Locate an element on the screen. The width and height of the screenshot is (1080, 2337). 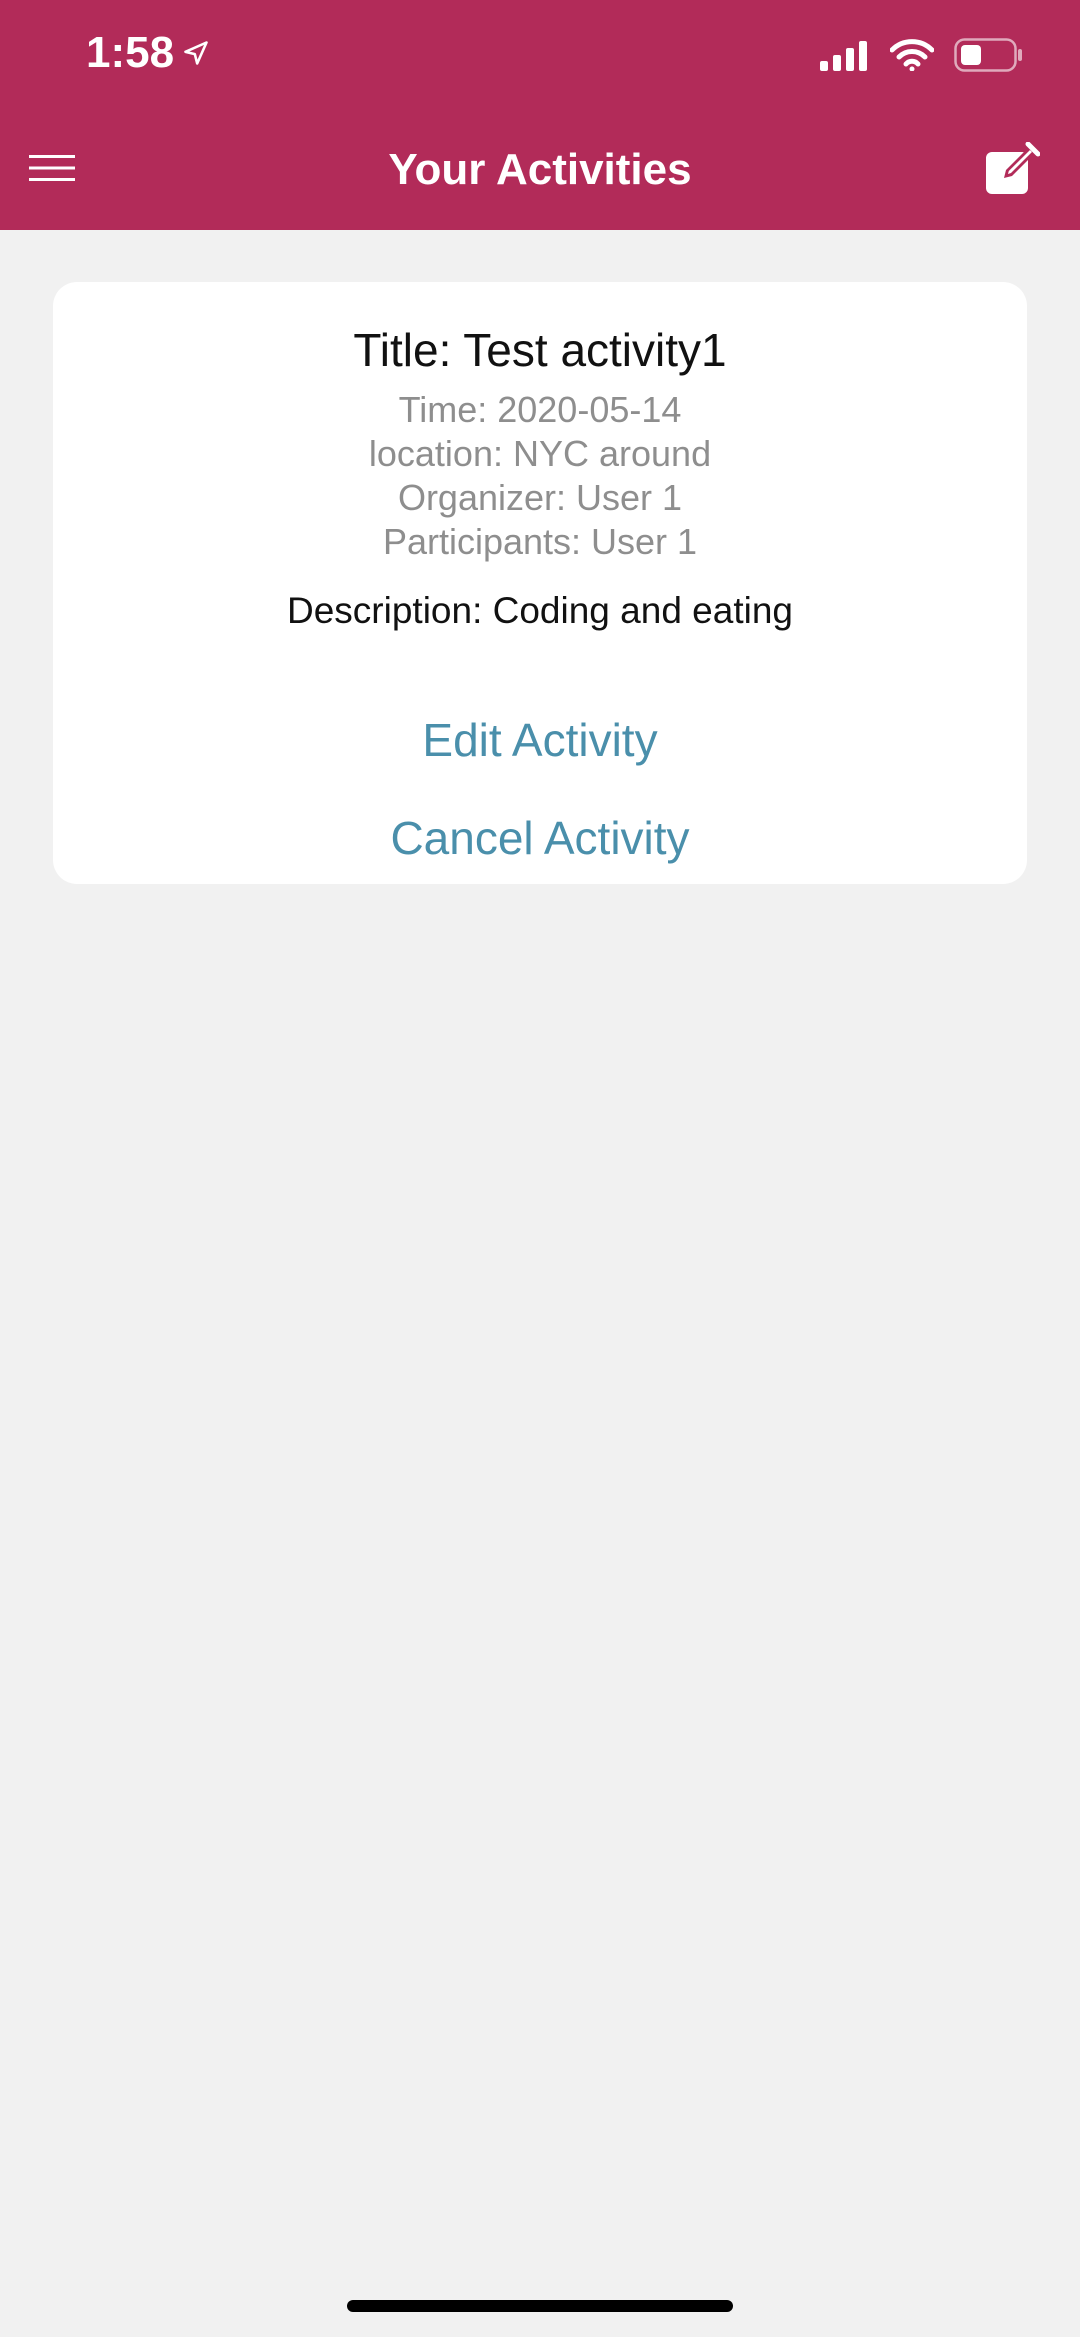
activity-description: Description: Coding and eating is located at coordinates (540, 610).